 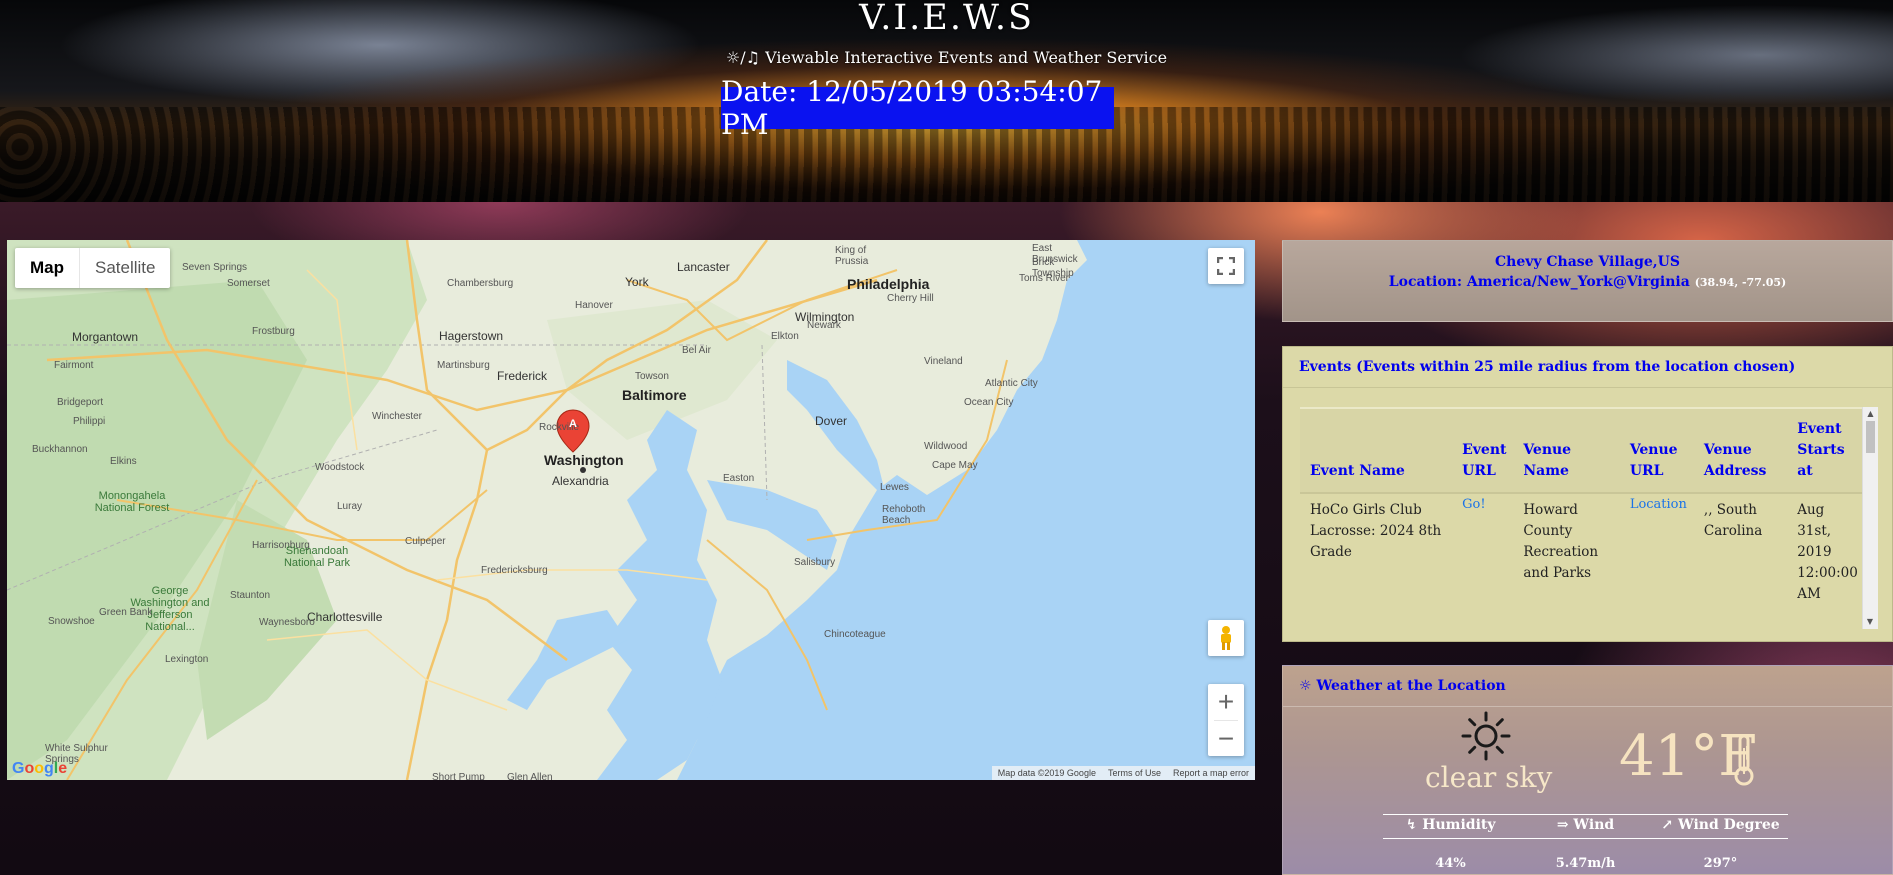 I want to click on city-charlottesville: Charlottesville, so click(x=345, y=617).